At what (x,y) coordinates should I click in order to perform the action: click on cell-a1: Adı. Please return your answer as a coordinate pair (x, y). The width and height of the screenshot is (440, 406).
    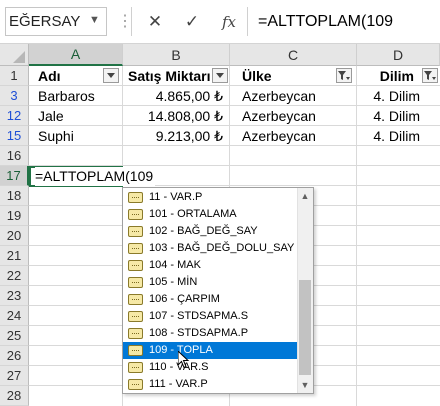
    Looking at the image, I should click on (69, 76).